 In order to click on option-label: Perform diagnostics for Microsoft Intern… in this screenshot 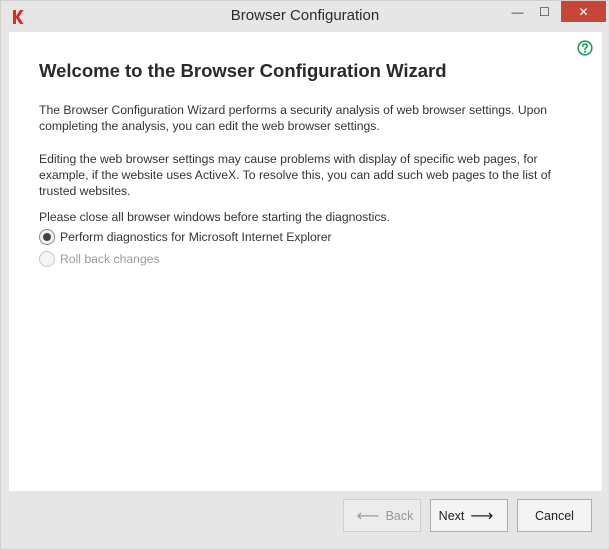, I will do `click(196, 237)`.